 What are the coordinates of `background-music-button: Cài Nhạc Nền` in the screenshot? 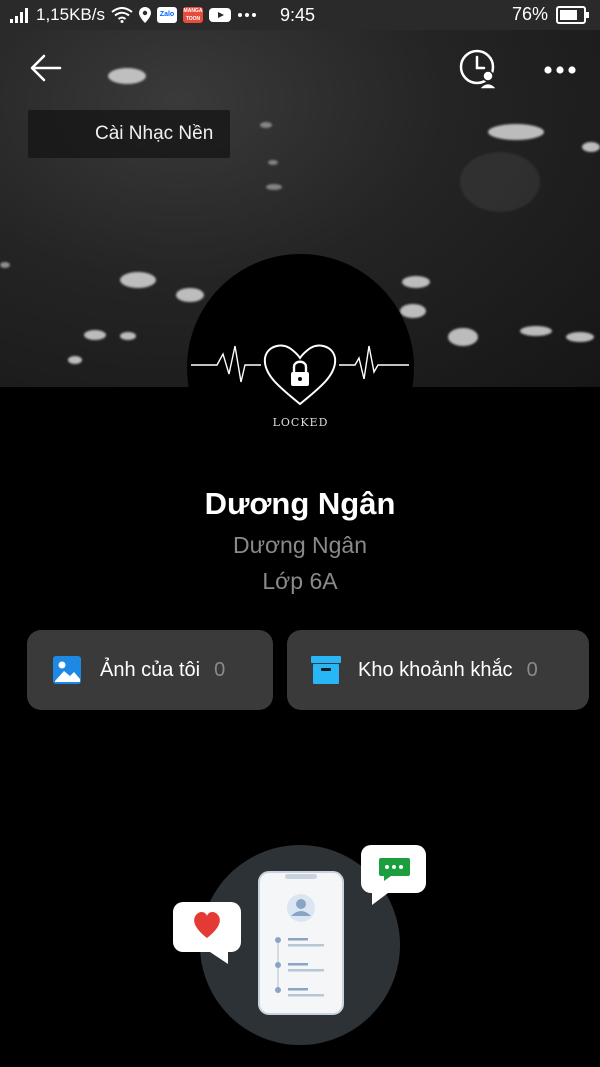 It's located at (129, 134).